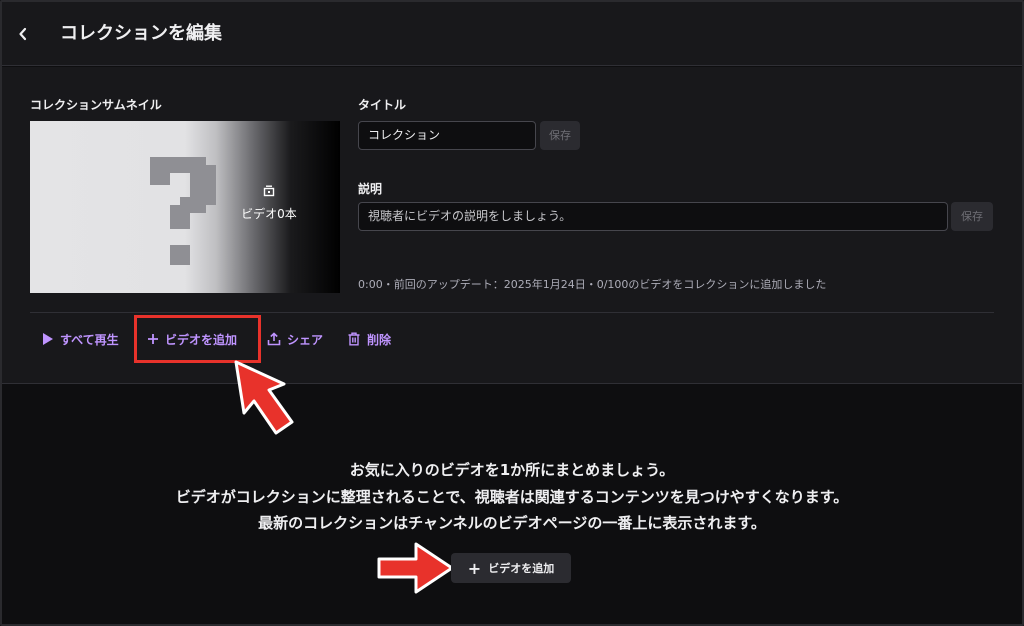 The width and height of the screenshot is (1024, 626). I want to click on add-video-button: + ビデオを追加, so click(511, 568).